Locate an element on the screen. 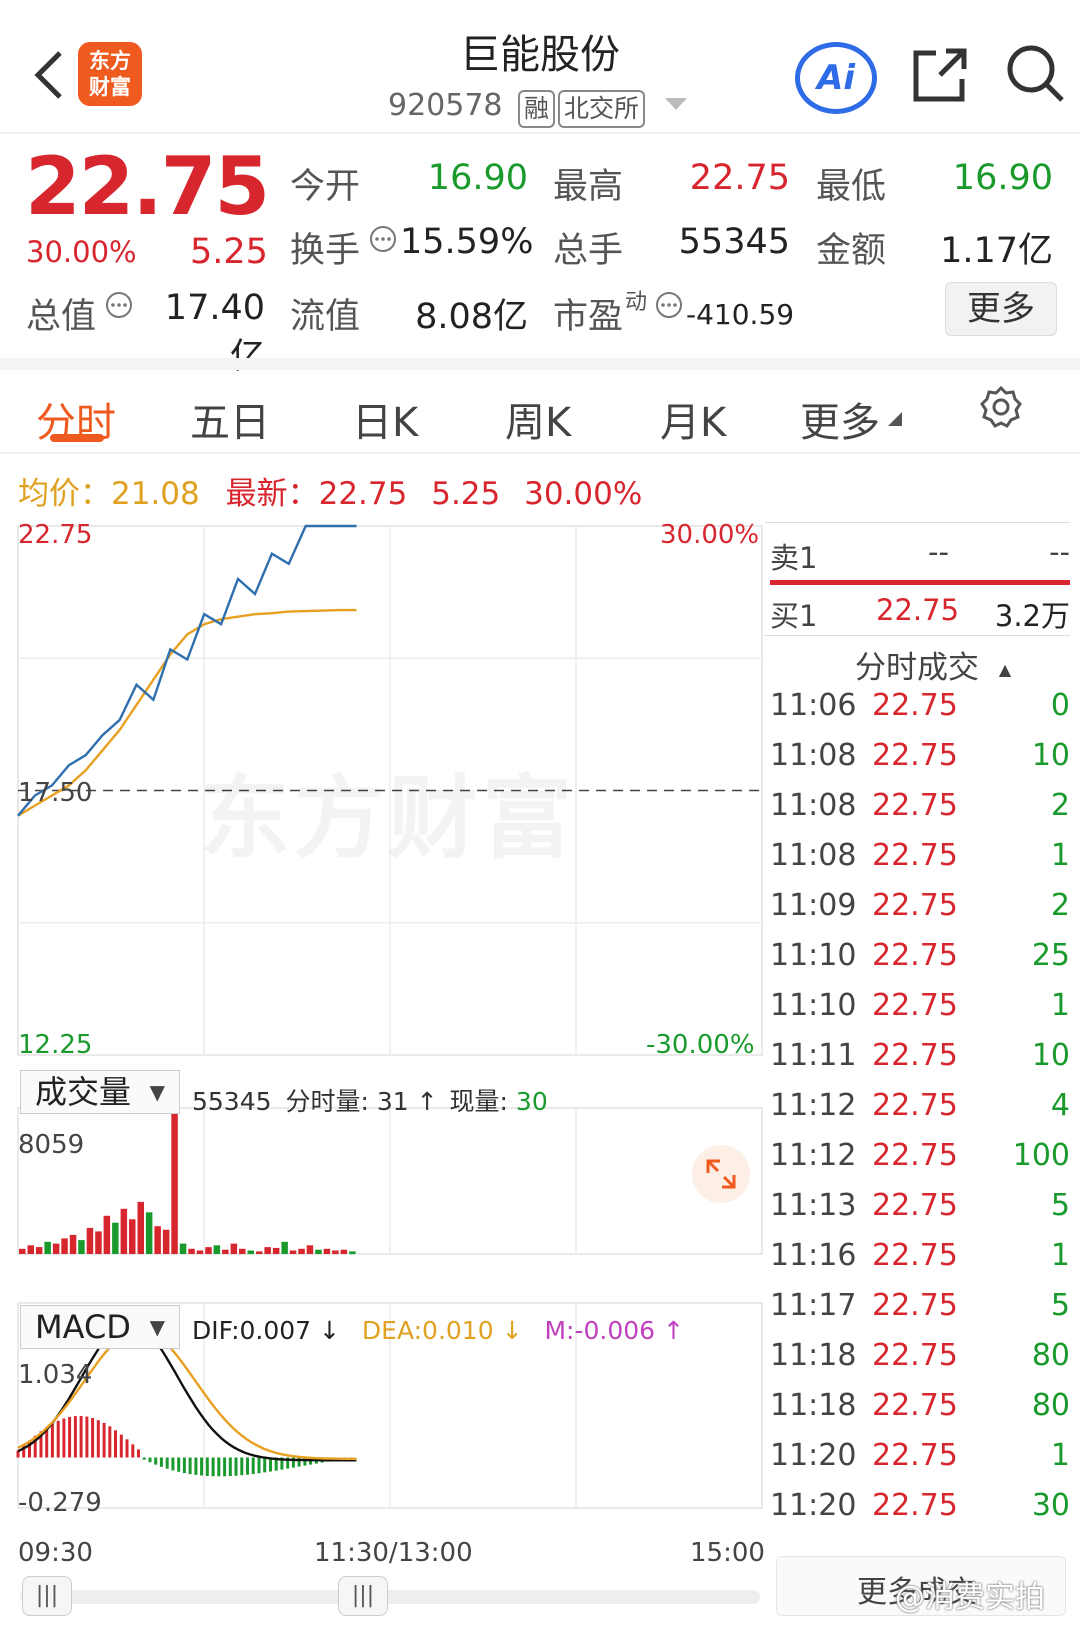  trade-volume: 100 is located at coordinates (1041, 1155).